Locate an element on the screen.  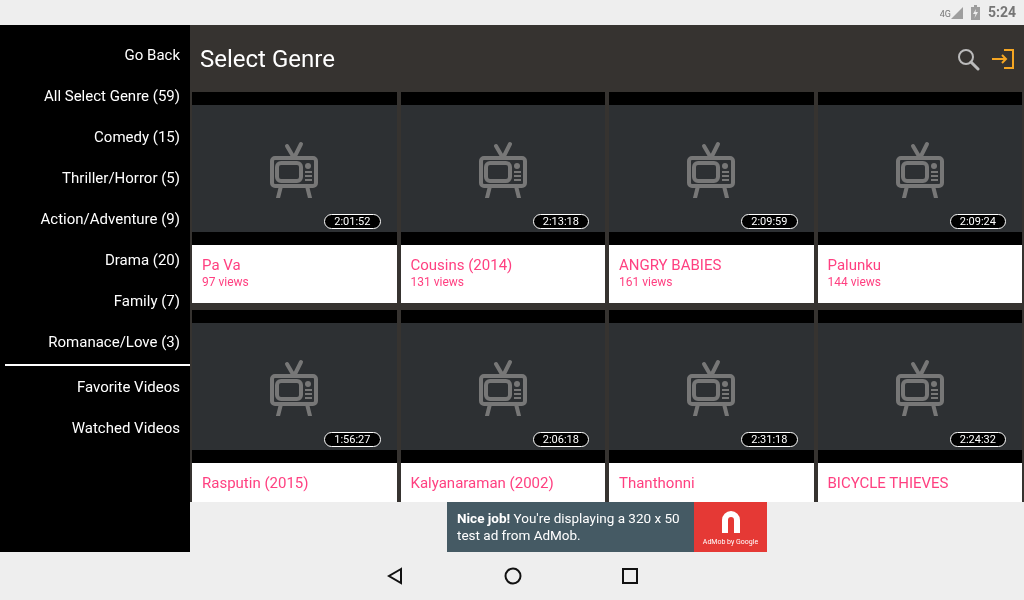
genre-menu-item: Comedy (15) is located at coordinates (95, 137).